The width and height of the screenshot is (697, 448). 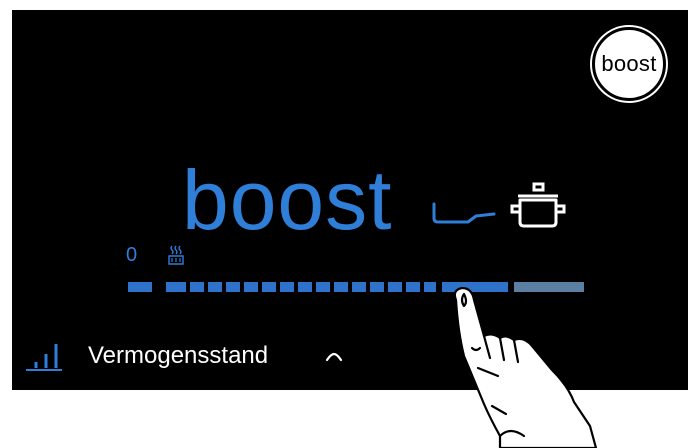 What do you see at coordinates (44, 357) in the screenshot?
I see `power-level-icon` at bounding box center [44, 357].